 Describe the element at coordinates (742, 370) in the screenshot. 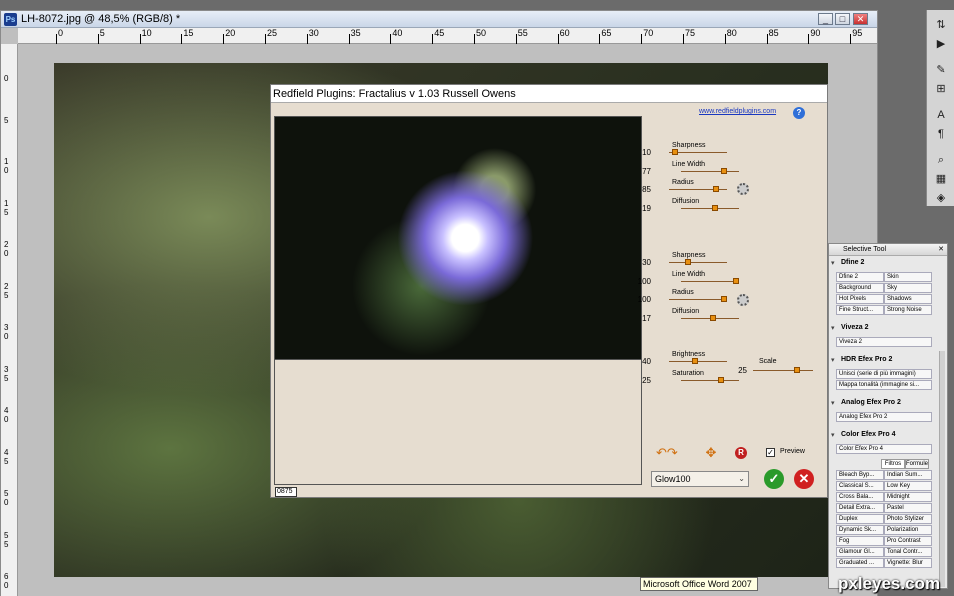

I see `slider-value: 25` at that location.